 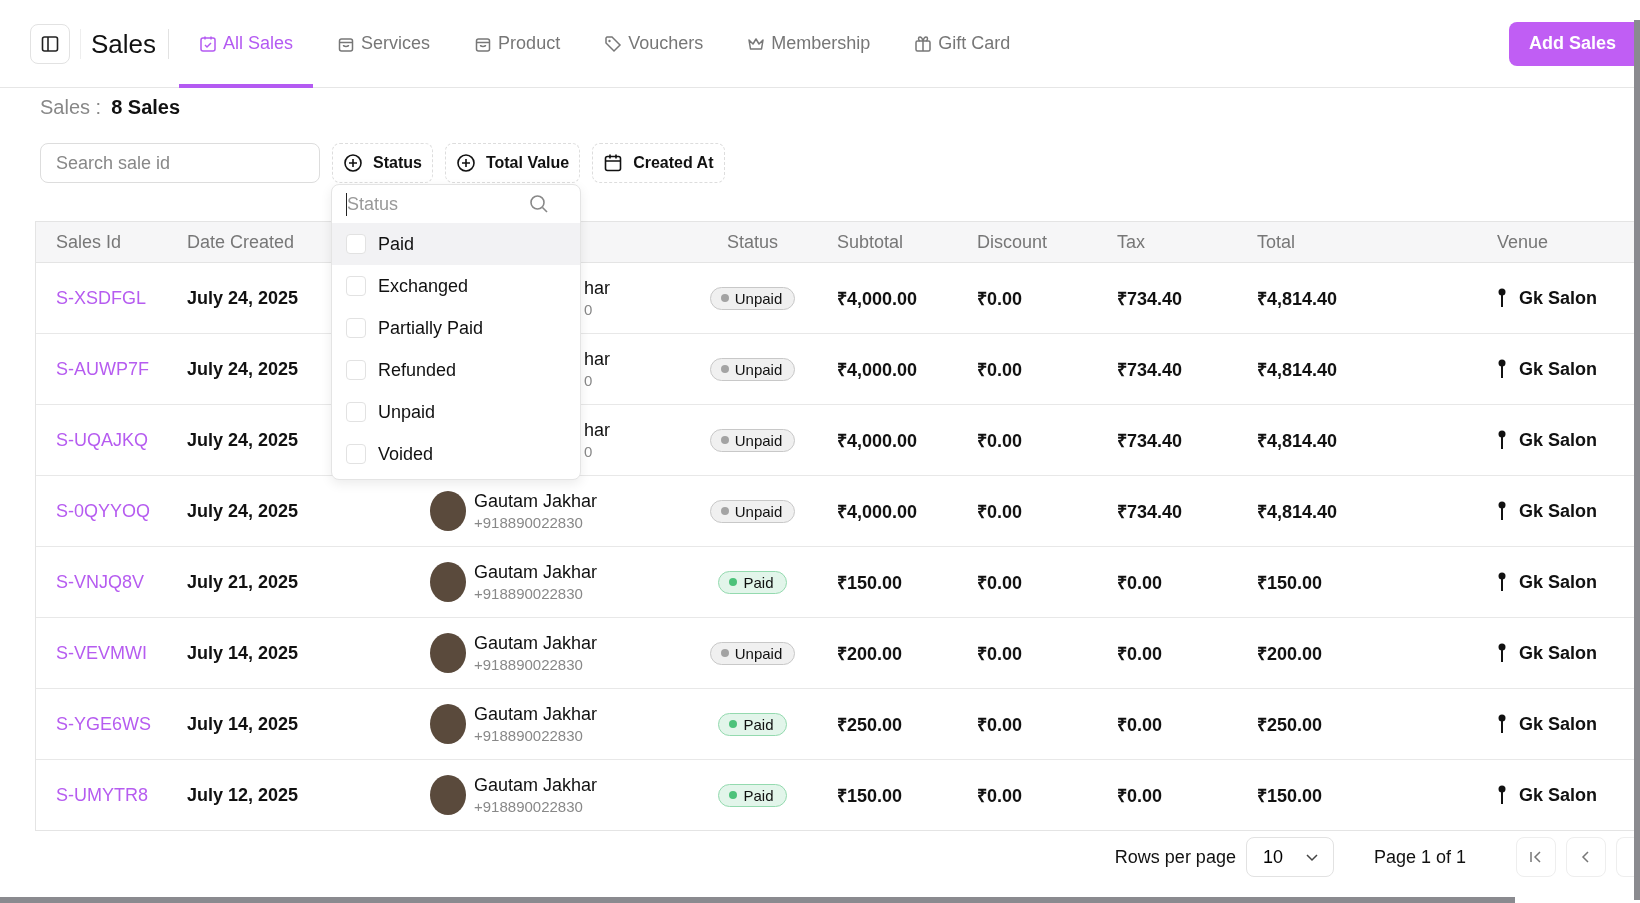 I want to click on column-header: Tax, so click(x=1131, y=241).